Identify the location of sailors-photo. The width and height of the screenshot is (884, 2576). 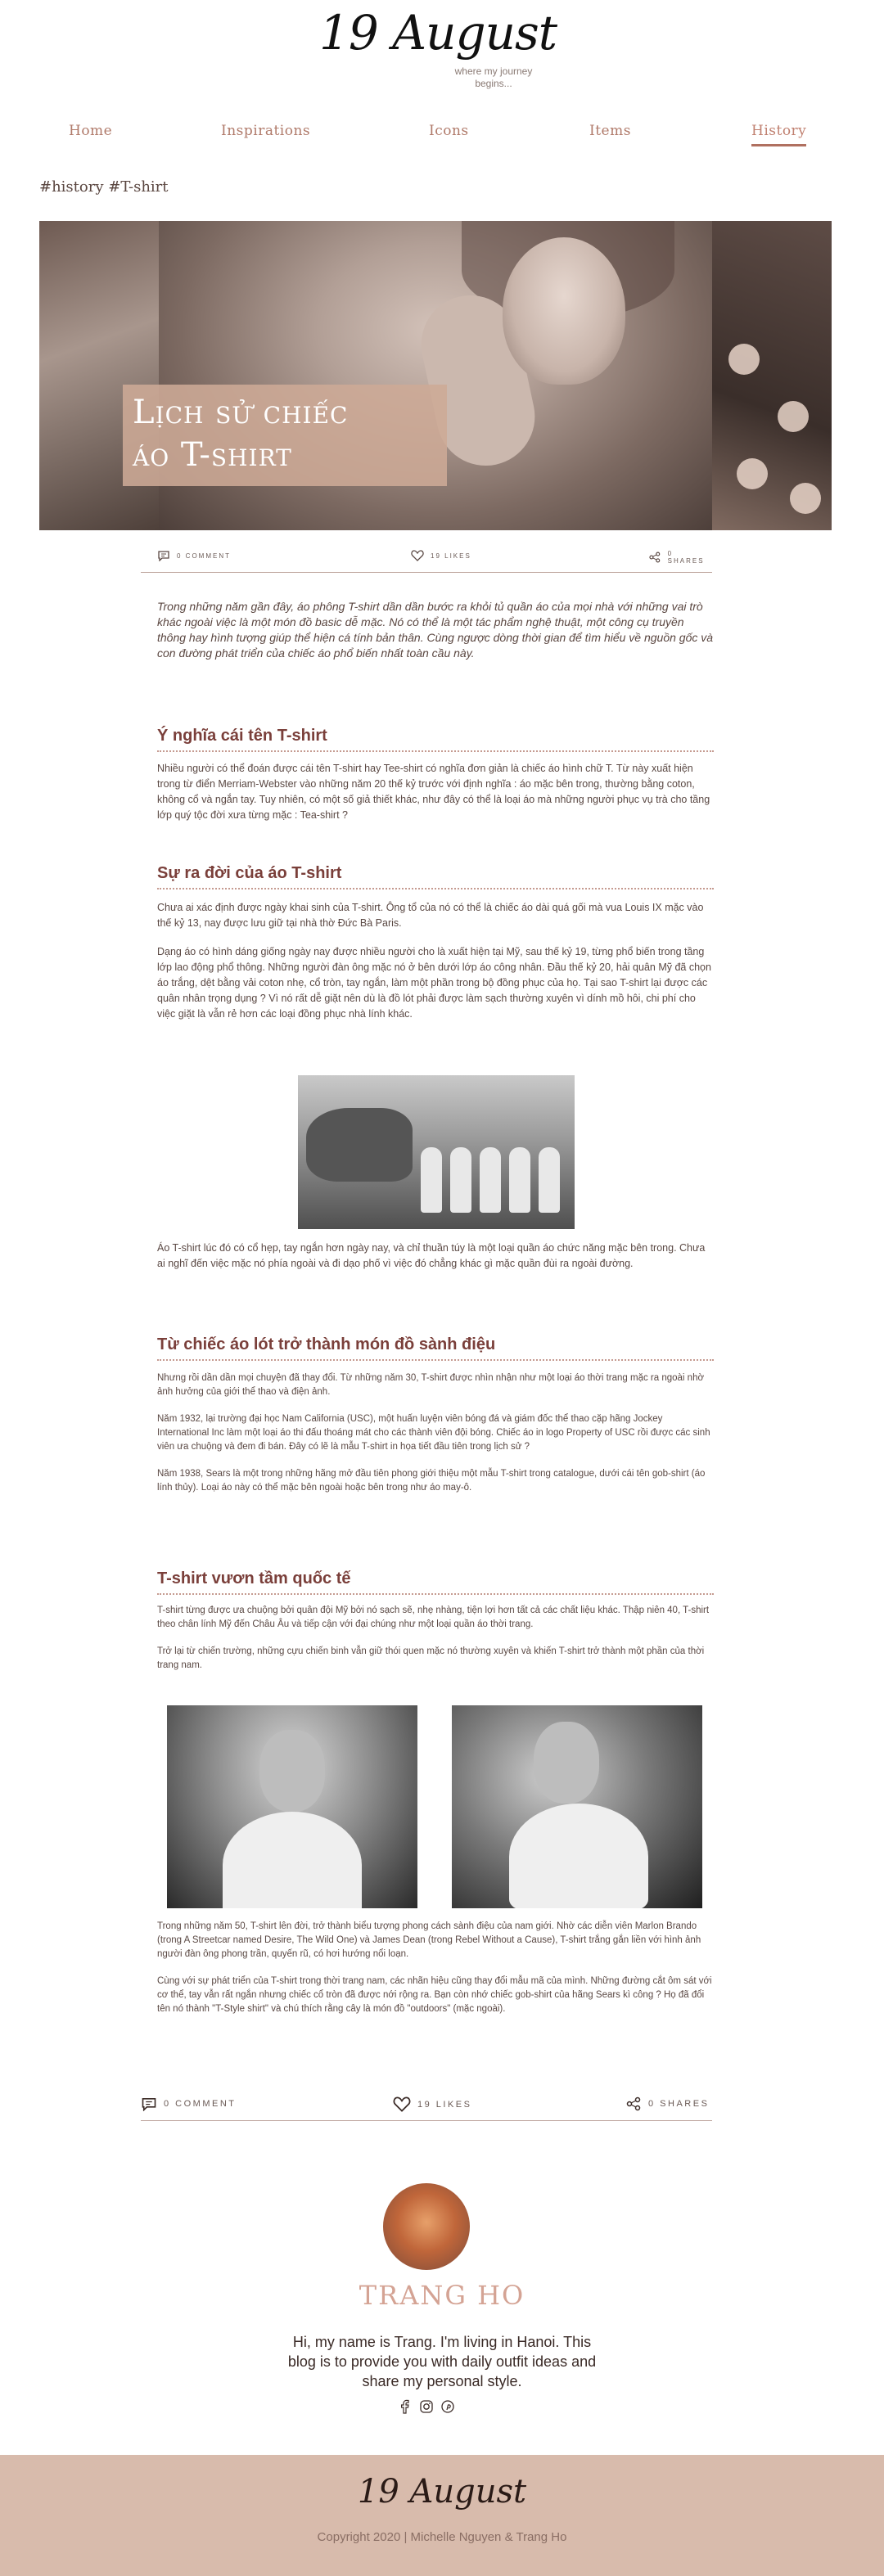
(437, 1152).